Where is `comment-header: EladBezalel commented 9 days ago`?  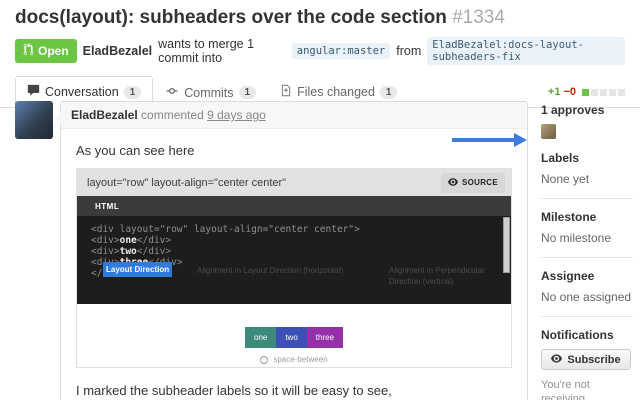 comment-header: EladBezalel commented 9 days ago is located at coordinates (291, 115).